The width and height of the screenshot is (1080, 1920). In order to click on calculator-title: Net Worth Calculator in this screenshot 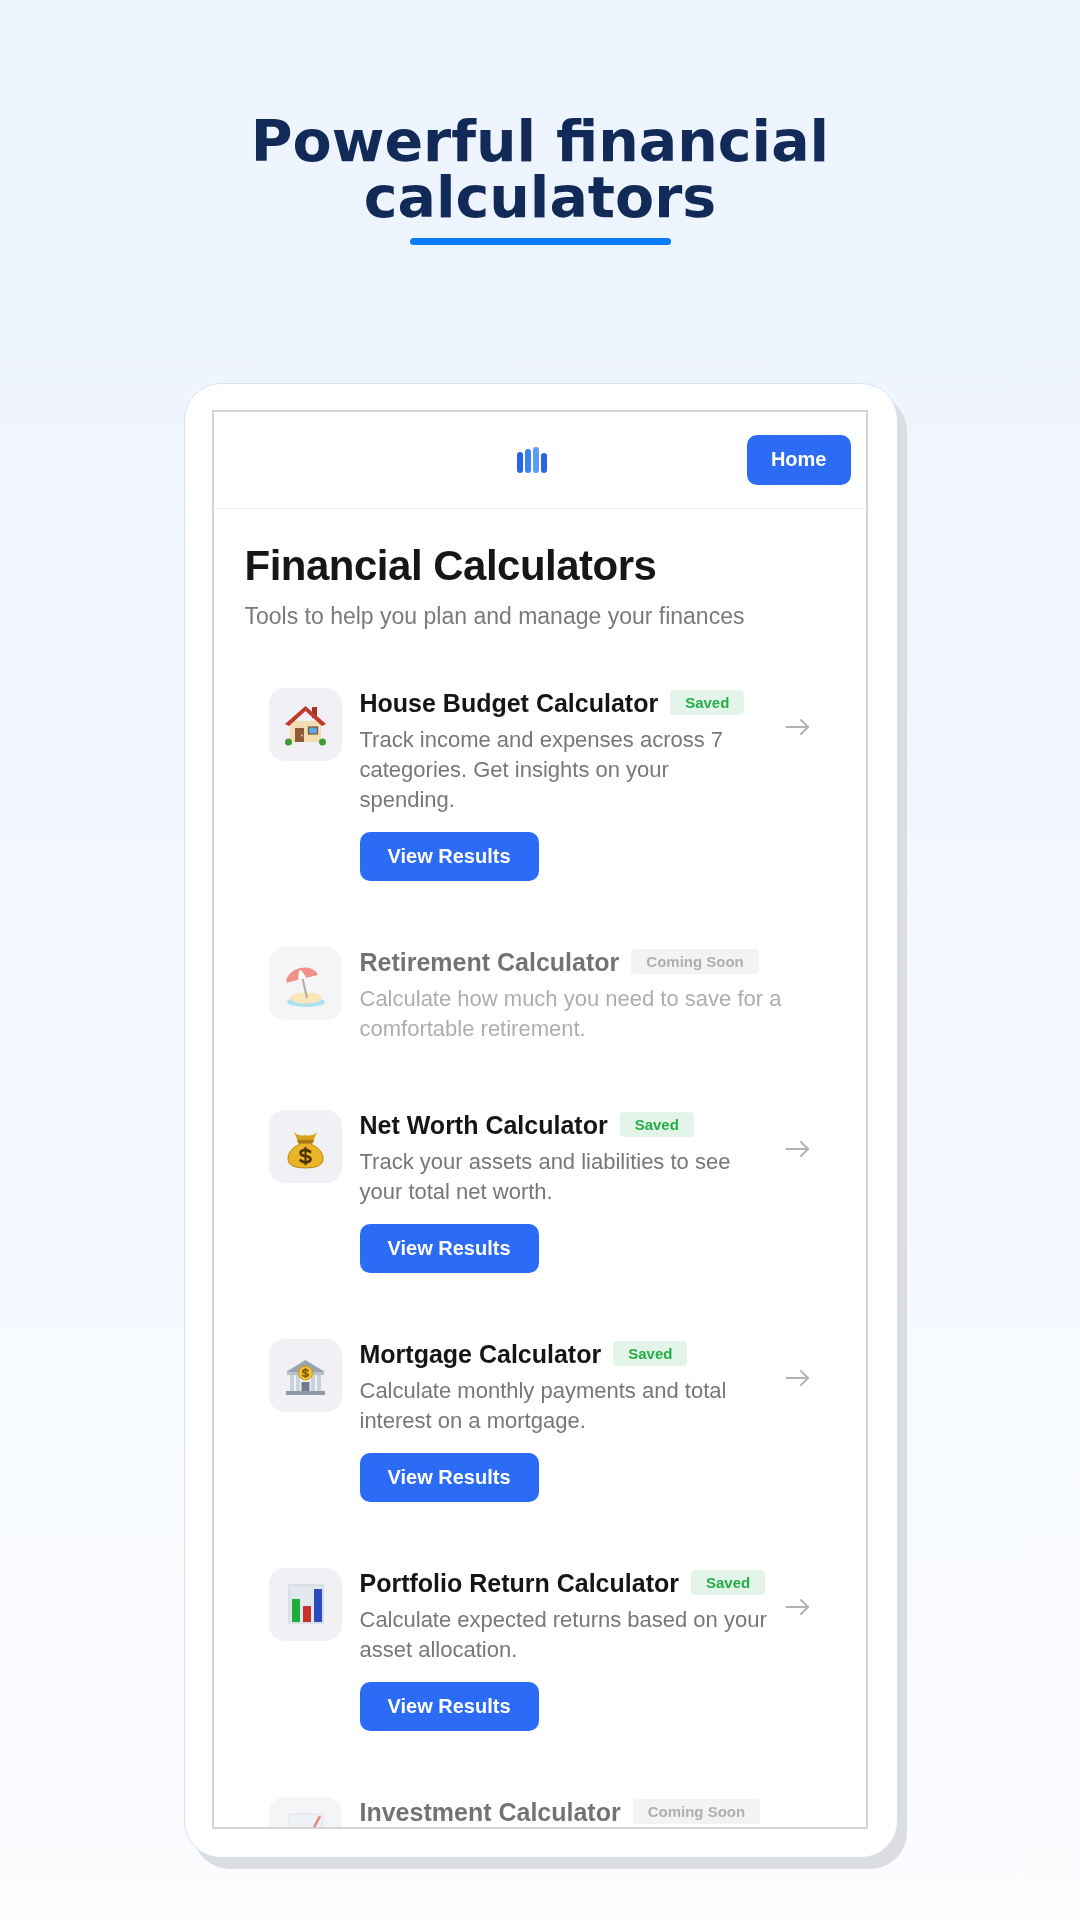, I will do `click(483, 1124)`.